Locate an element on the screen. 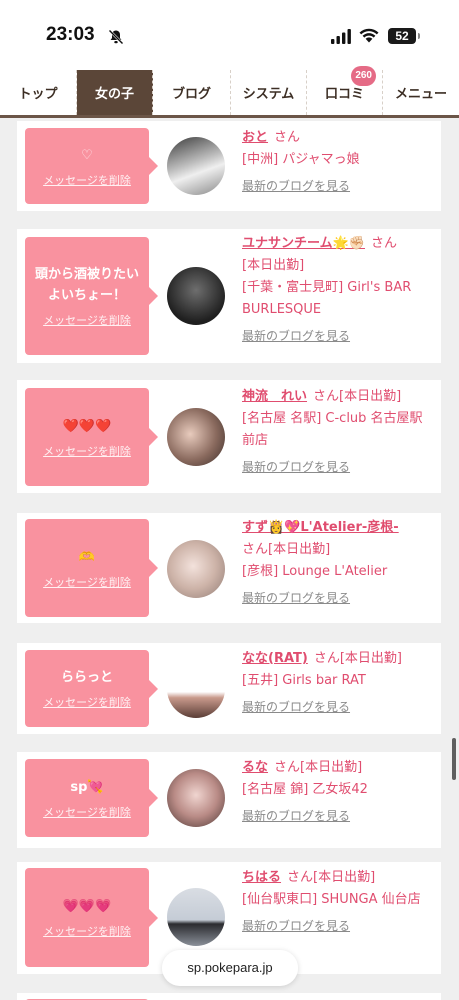  tab-label: トップ is located at coordinates (38, 94).